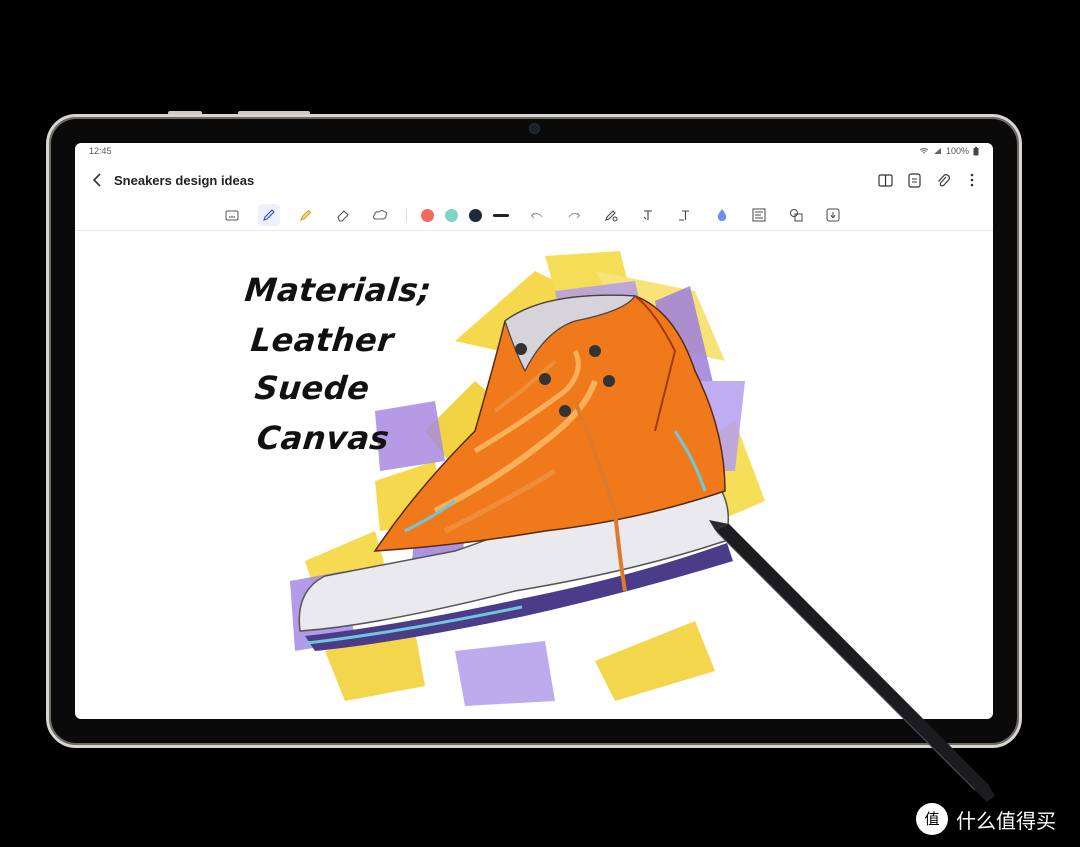 The image size is (1080, 847). What do you see at coordinates (648, 215) in the screenshot?
I see `text-tool-icon` at bounding box center [648, 215].